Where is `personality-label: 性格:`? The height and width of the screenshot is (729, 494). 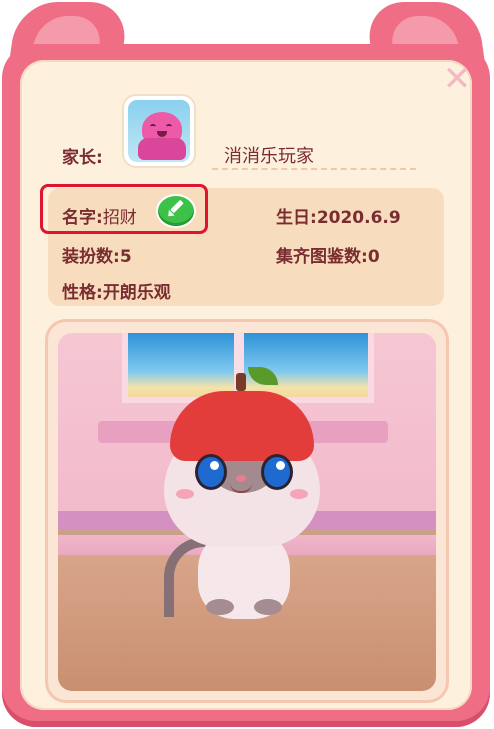 personality-label: 性格: is located at coordinates (82, 293).